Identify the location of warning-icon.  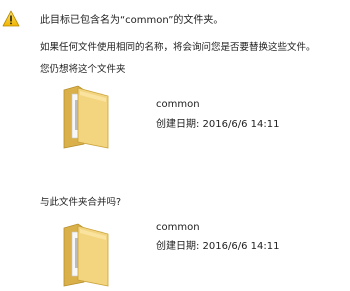
(11, 19).